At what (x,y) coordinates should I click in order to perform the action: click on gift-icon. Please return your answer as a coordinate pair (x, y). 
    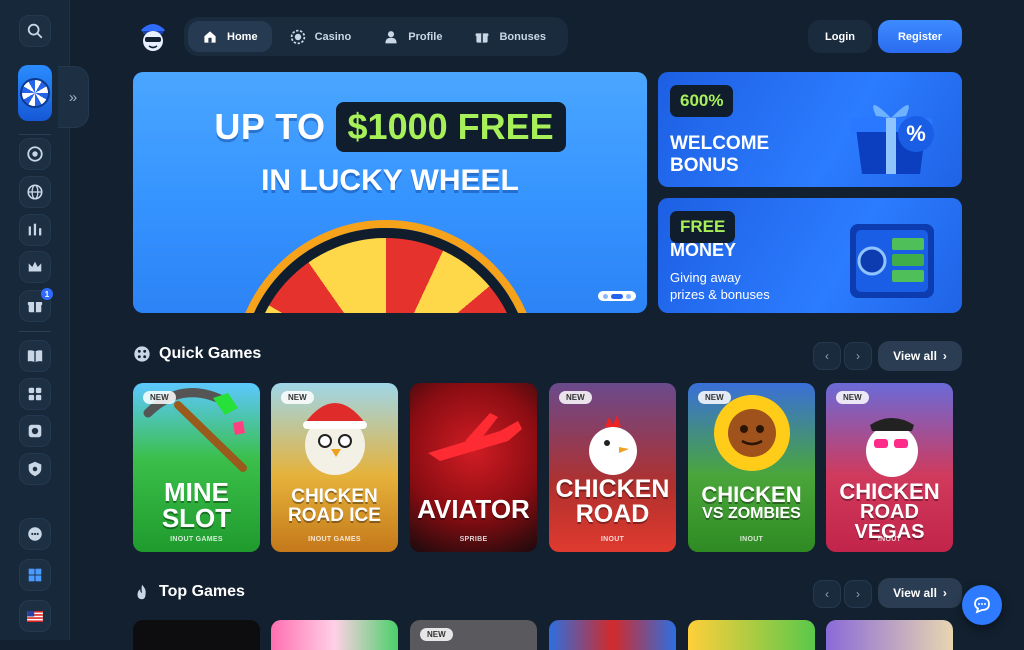
    Looking at the image, I should click on (482, 37).